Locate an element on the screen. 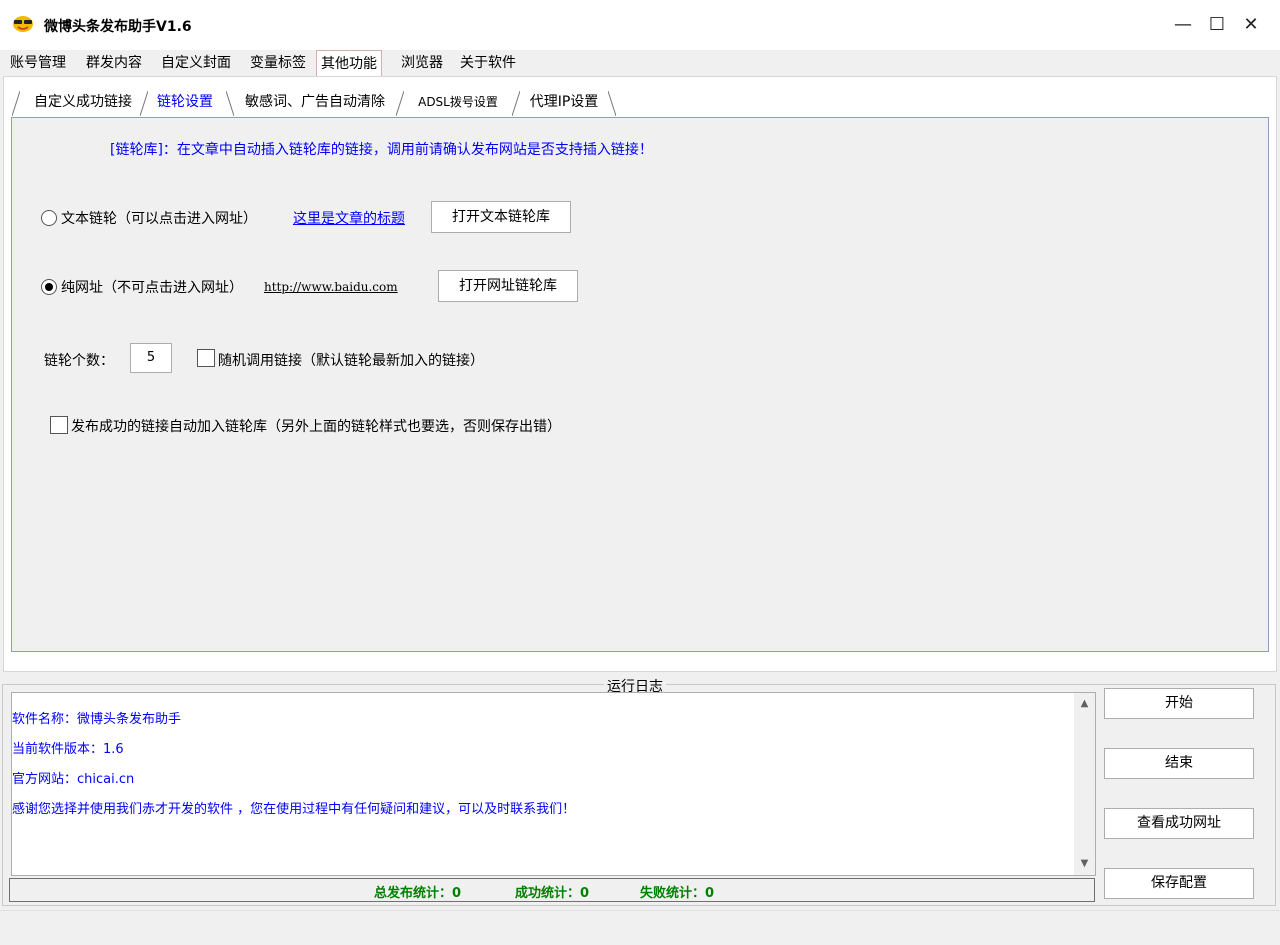 The width and height of the screenshot is (1280, 945). auto-add-link-checkbox is located at coordinates (59, 425).